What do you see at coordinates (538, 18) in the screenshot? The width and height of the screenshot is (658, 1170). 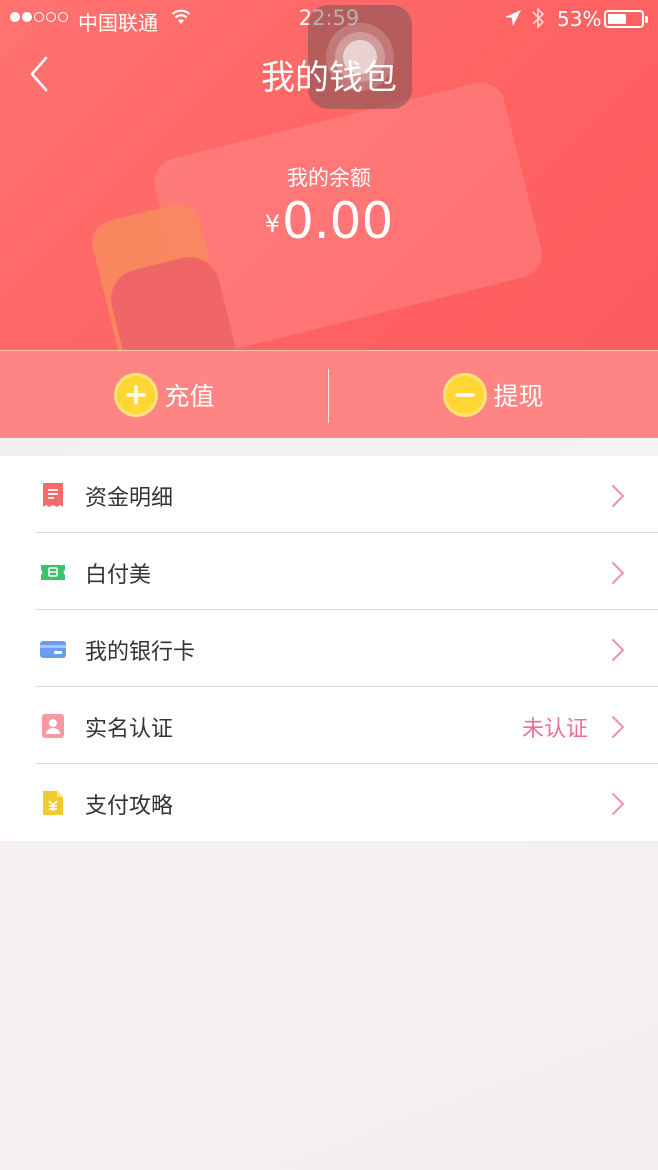 I see `bluetooth-icon` at bounding box center [538, 18].